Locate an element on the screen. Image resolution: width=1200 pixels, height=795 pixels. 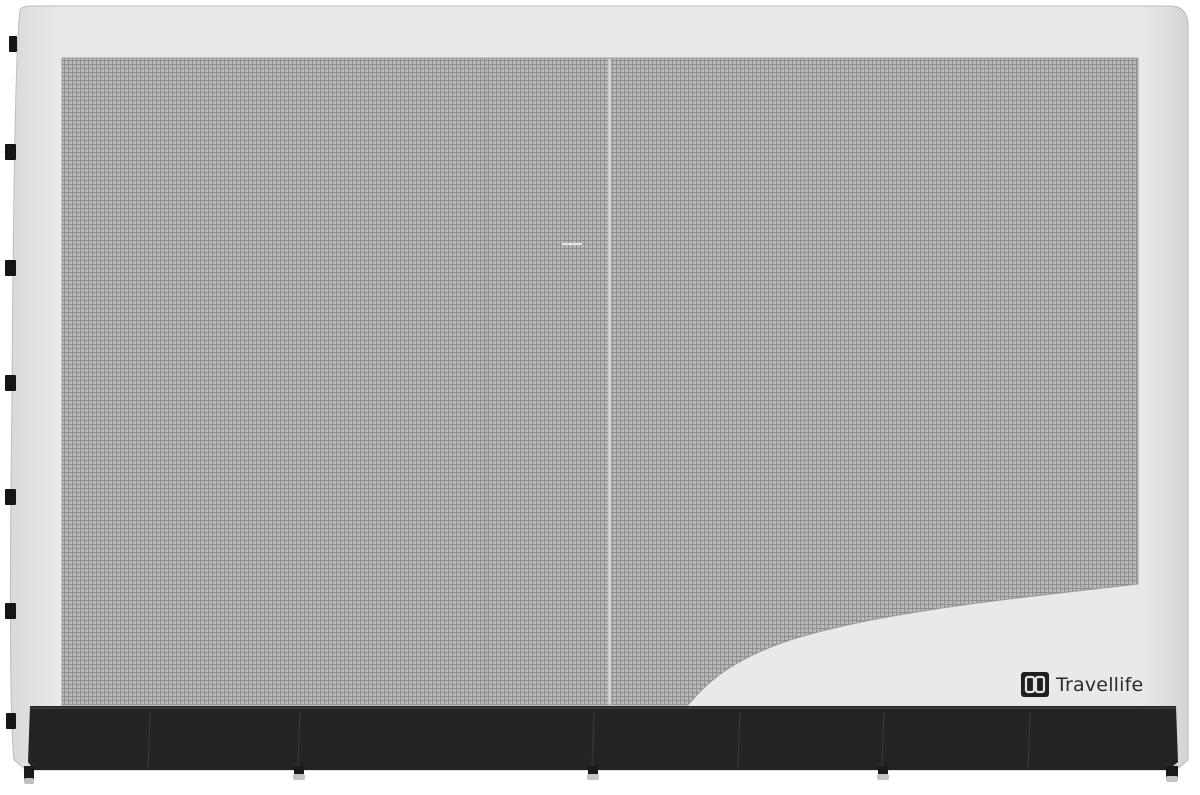
travellife-logo-icon is located at coordinates (1035, 684).